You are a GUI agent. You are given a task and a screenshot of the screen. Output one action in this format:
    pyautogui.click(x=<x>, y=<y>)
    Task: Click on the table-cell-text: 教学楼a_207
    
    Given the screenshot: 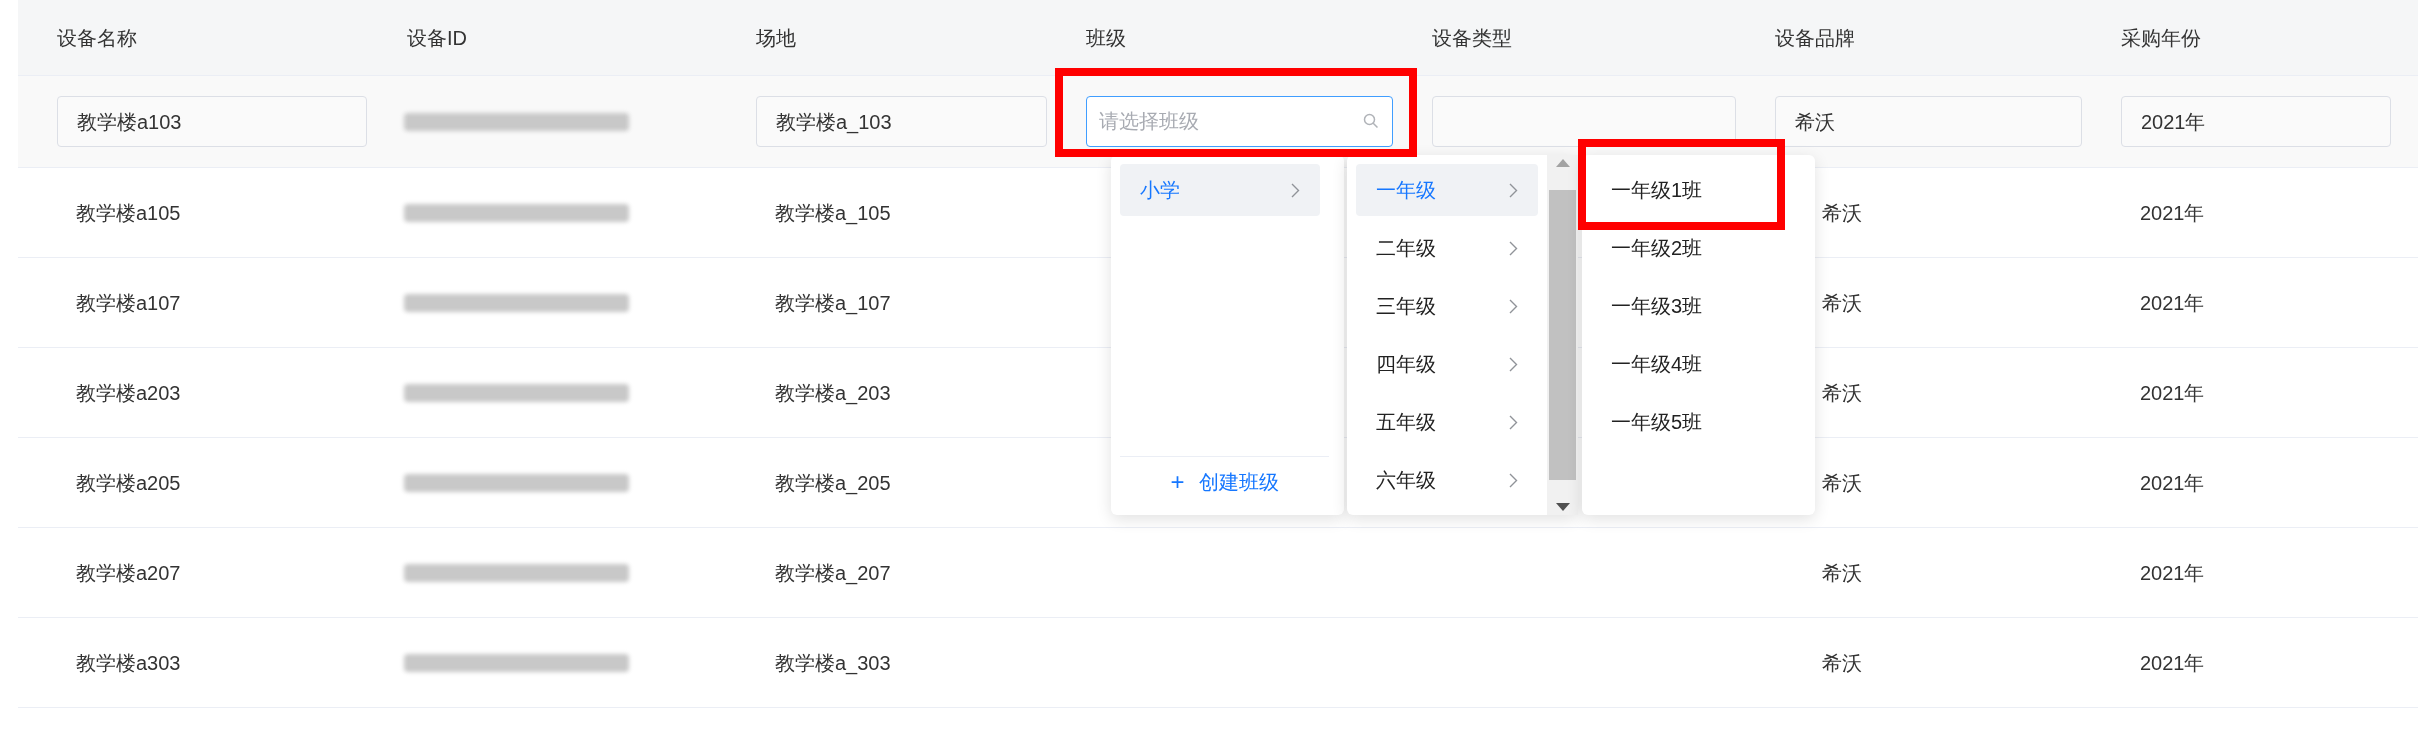 What is the action you would take?
    pyautogui.click(x=833, y=573)
    